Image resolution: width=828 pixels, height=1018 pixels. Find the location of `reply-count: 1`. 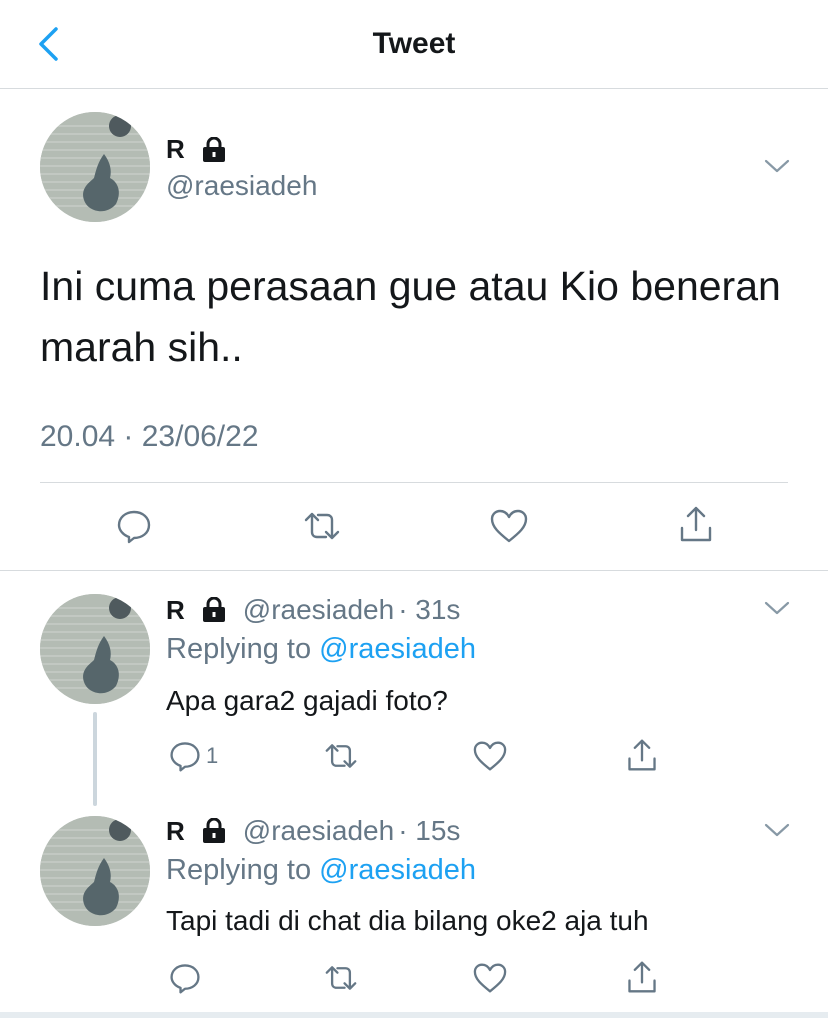

reply-count: 1 is located at coordinates (212, 755).